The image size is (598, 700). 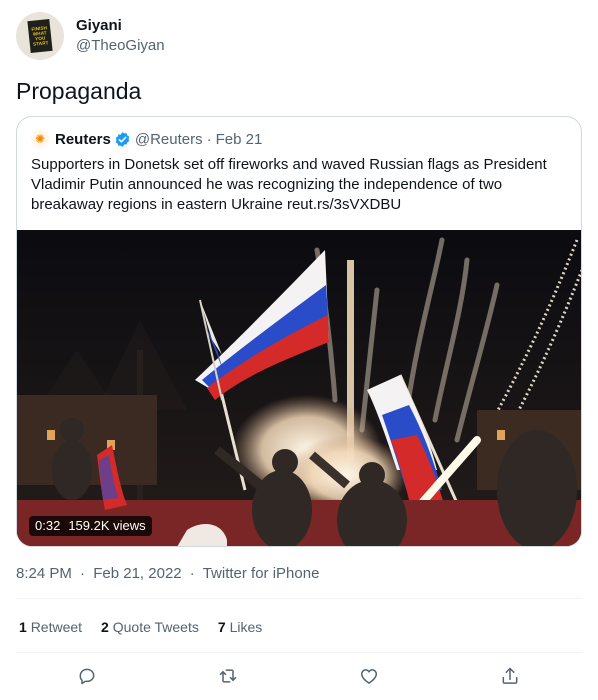 What do you see at coordinates (137, 573) in the screenshot?
I see `tweet-date: Feb 21, 2022` at bounding box center [137, 573].